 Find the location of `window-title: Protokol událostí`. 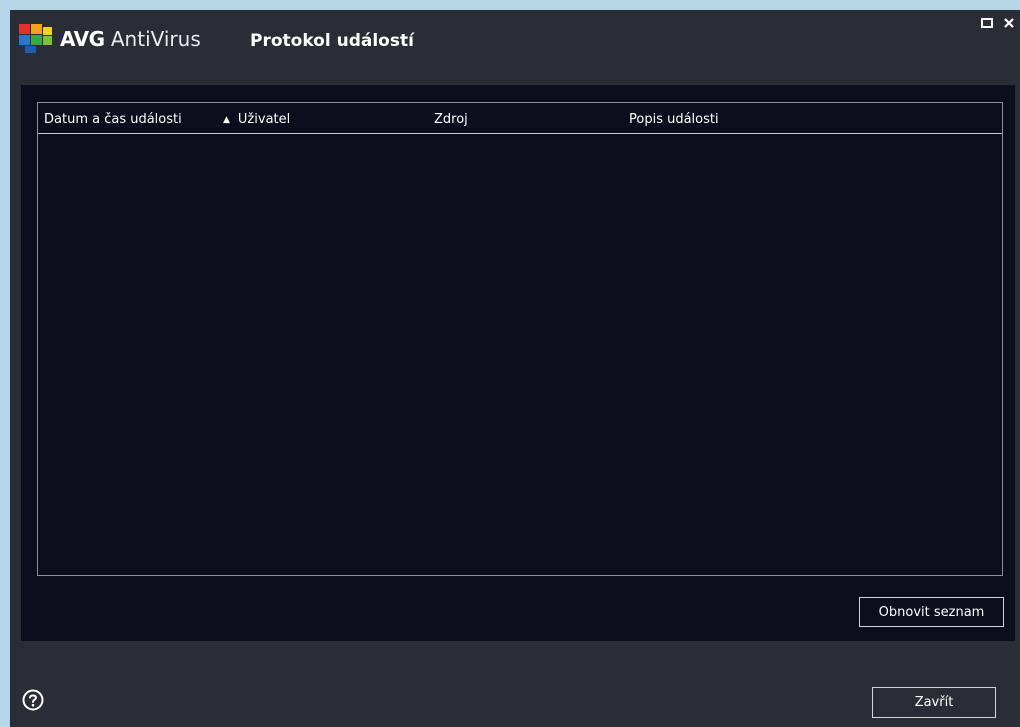

window-title: Protokol událostí is located at coordinates (332, 41).